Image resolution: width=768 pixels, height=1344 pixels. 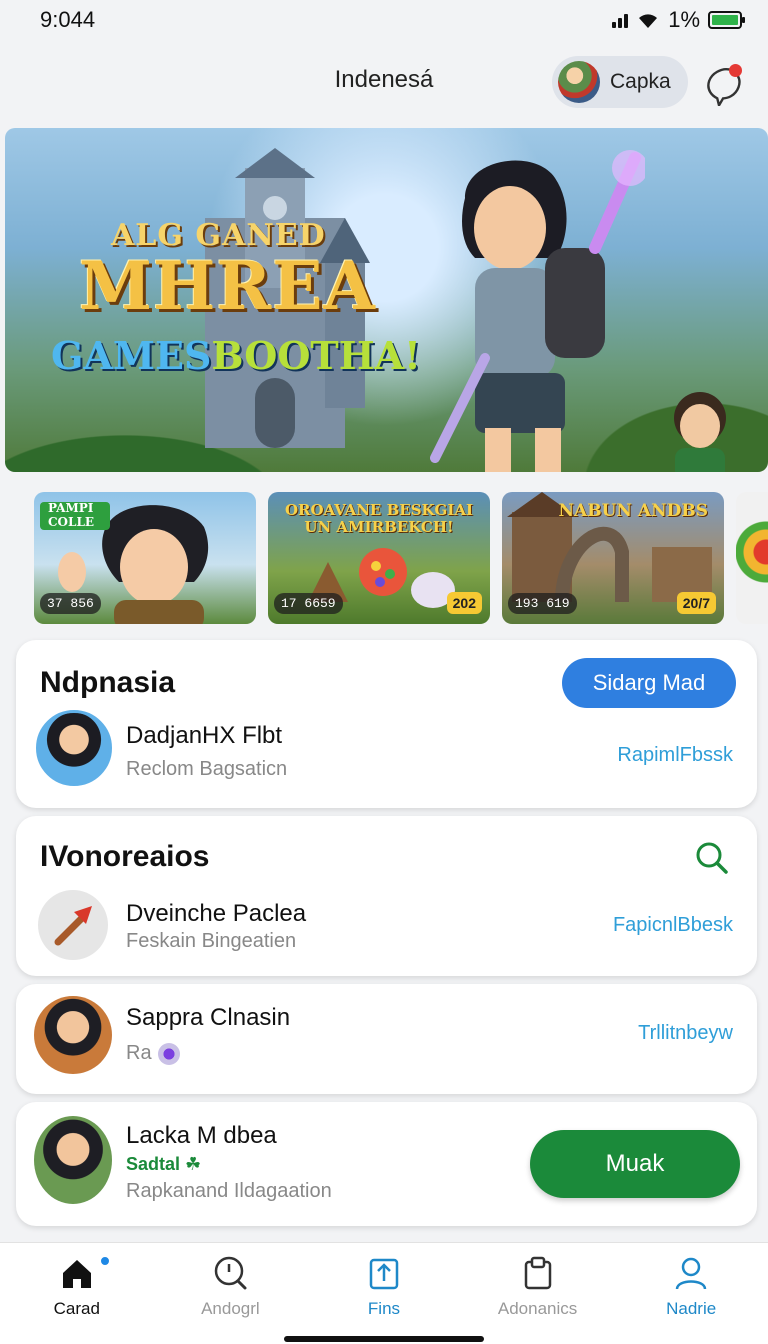 What do you see at coordinates (77, 1293) in the screenshot?
I see `nav-item-home: Carad` at bounding box center [77, 1293].